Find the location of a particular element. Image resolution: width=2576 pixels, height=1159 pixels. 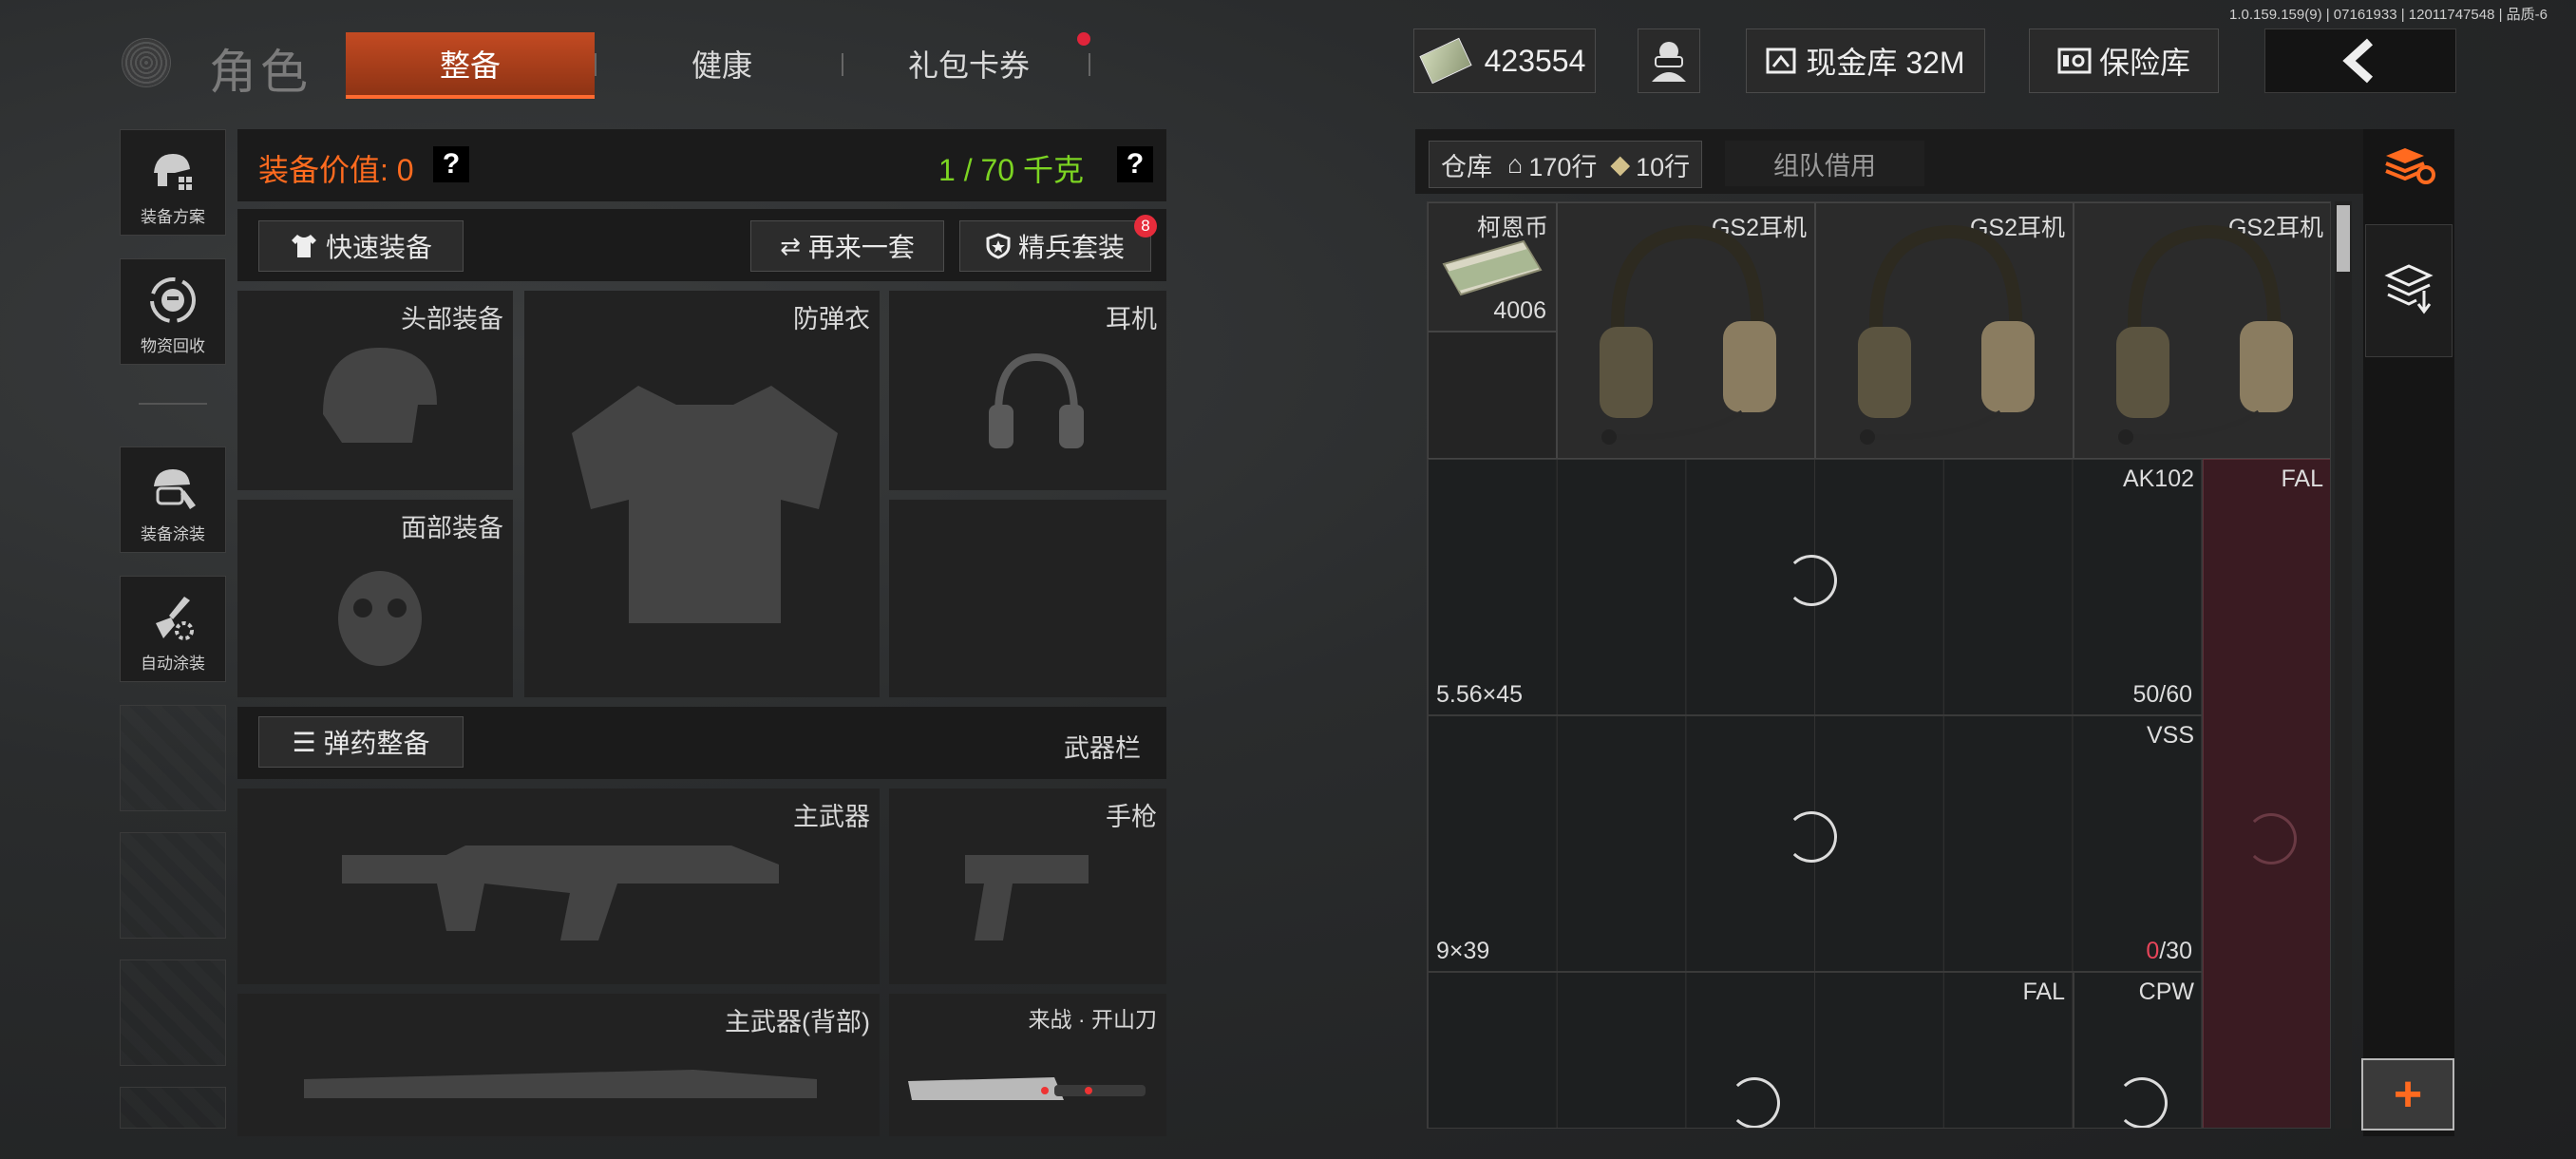

helmet-gear-icon is located at coordinates (173, 172).